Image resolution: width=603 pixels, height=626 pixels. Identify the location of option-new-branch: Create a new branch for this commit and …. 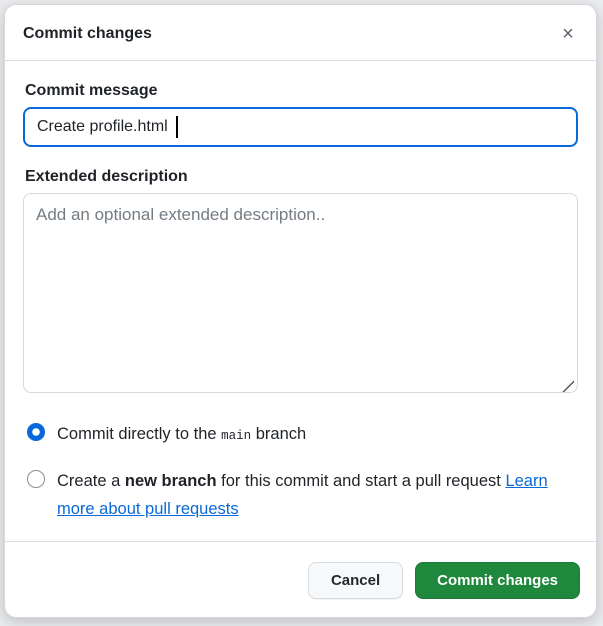
(302, 495).